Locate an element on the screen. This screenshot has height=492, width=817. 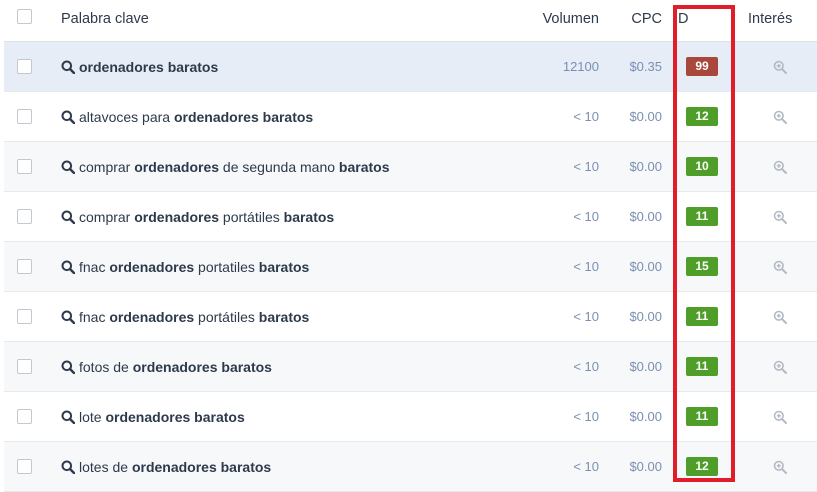
table-header: Palabra clave Volumen CPC ID Interés is located at coordinates (410, 21).